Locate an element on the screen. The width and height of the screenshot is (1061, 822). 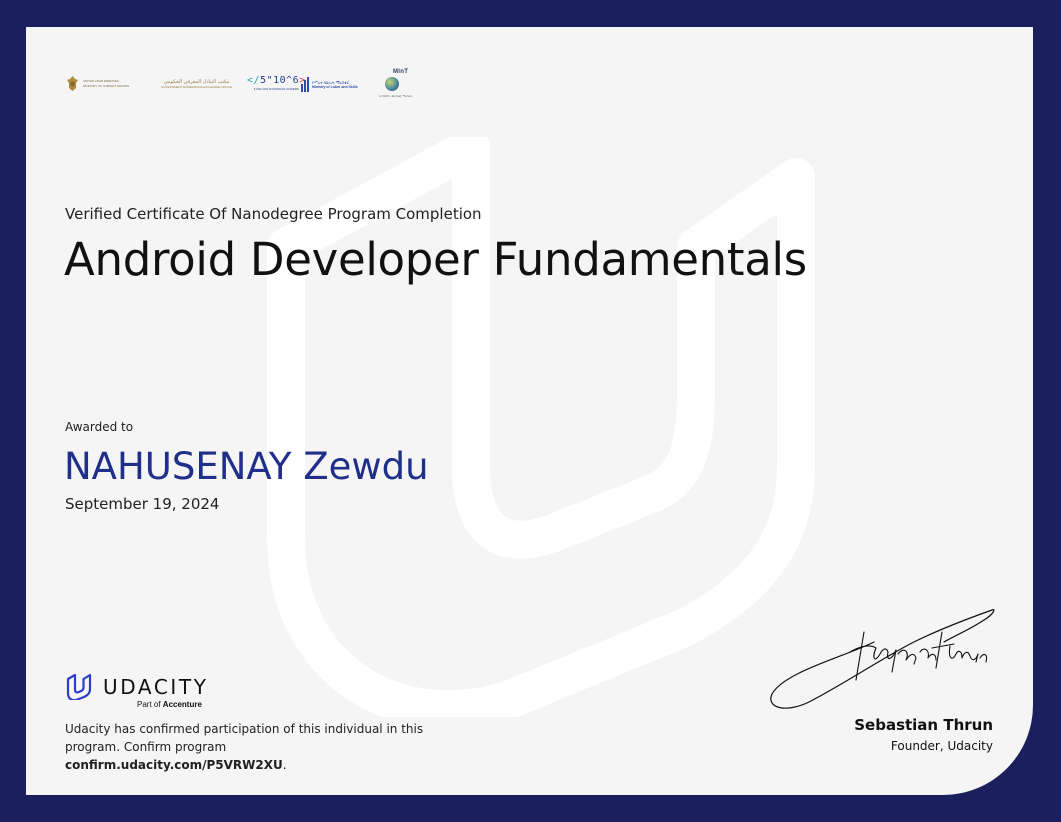
program-title: Android Developer Fundamentals is located at coordinates (435, 259).